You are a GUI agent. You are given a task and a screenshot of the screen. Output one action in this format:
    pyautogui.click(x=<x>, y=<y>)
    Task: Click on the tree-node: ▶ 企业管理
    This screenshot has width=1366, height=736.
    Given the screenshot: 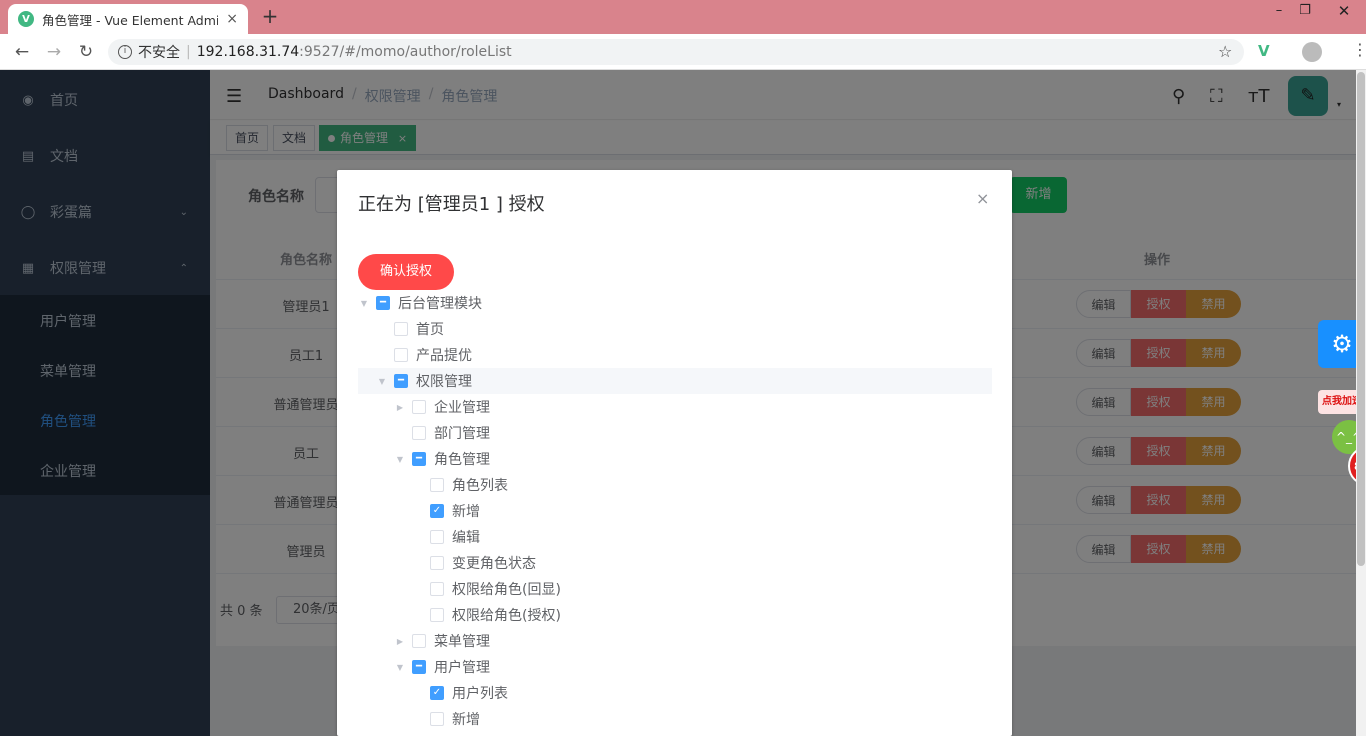 What is the action you would take?
    pyautogui.click(x=442, y=407)
    